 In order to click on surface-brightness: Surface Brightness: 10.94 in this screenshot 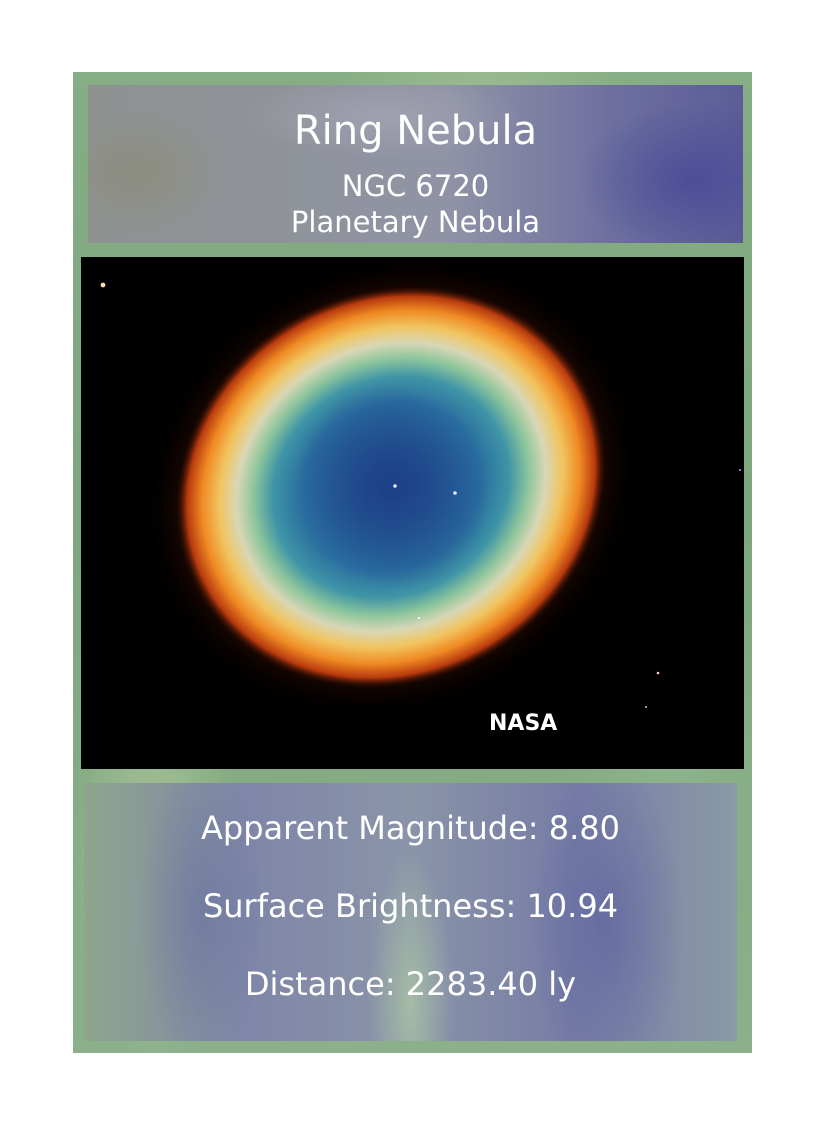, I will do `click(410, 906)`.